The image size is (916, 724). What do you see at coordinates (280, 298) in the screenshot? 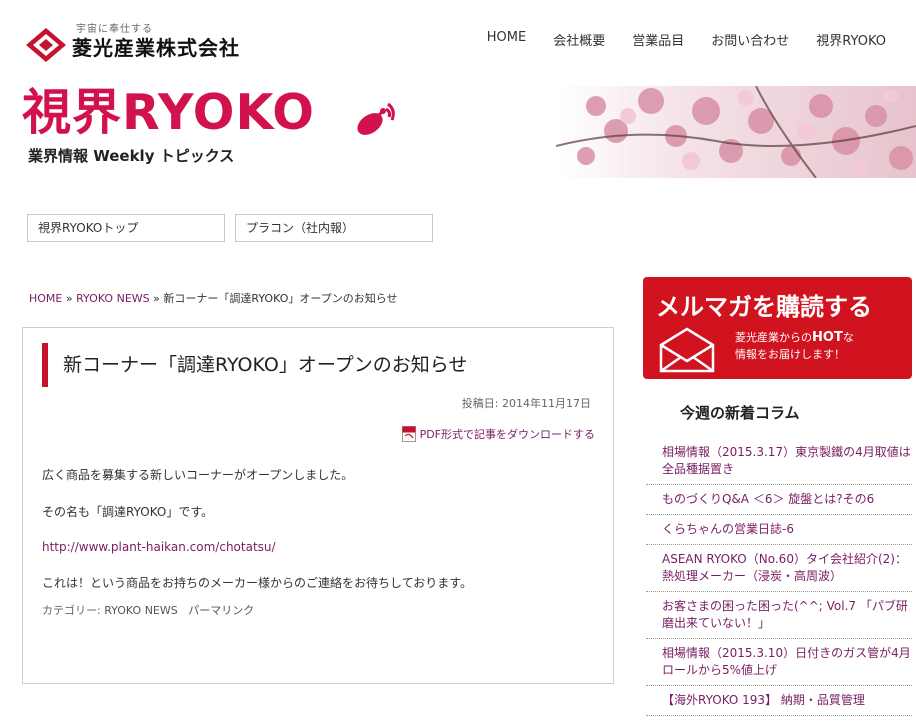
I see `breadcrumb-current: 新コーナー「調達RYOKO」オープンのお知らせ` at bounding box center [280, 298].